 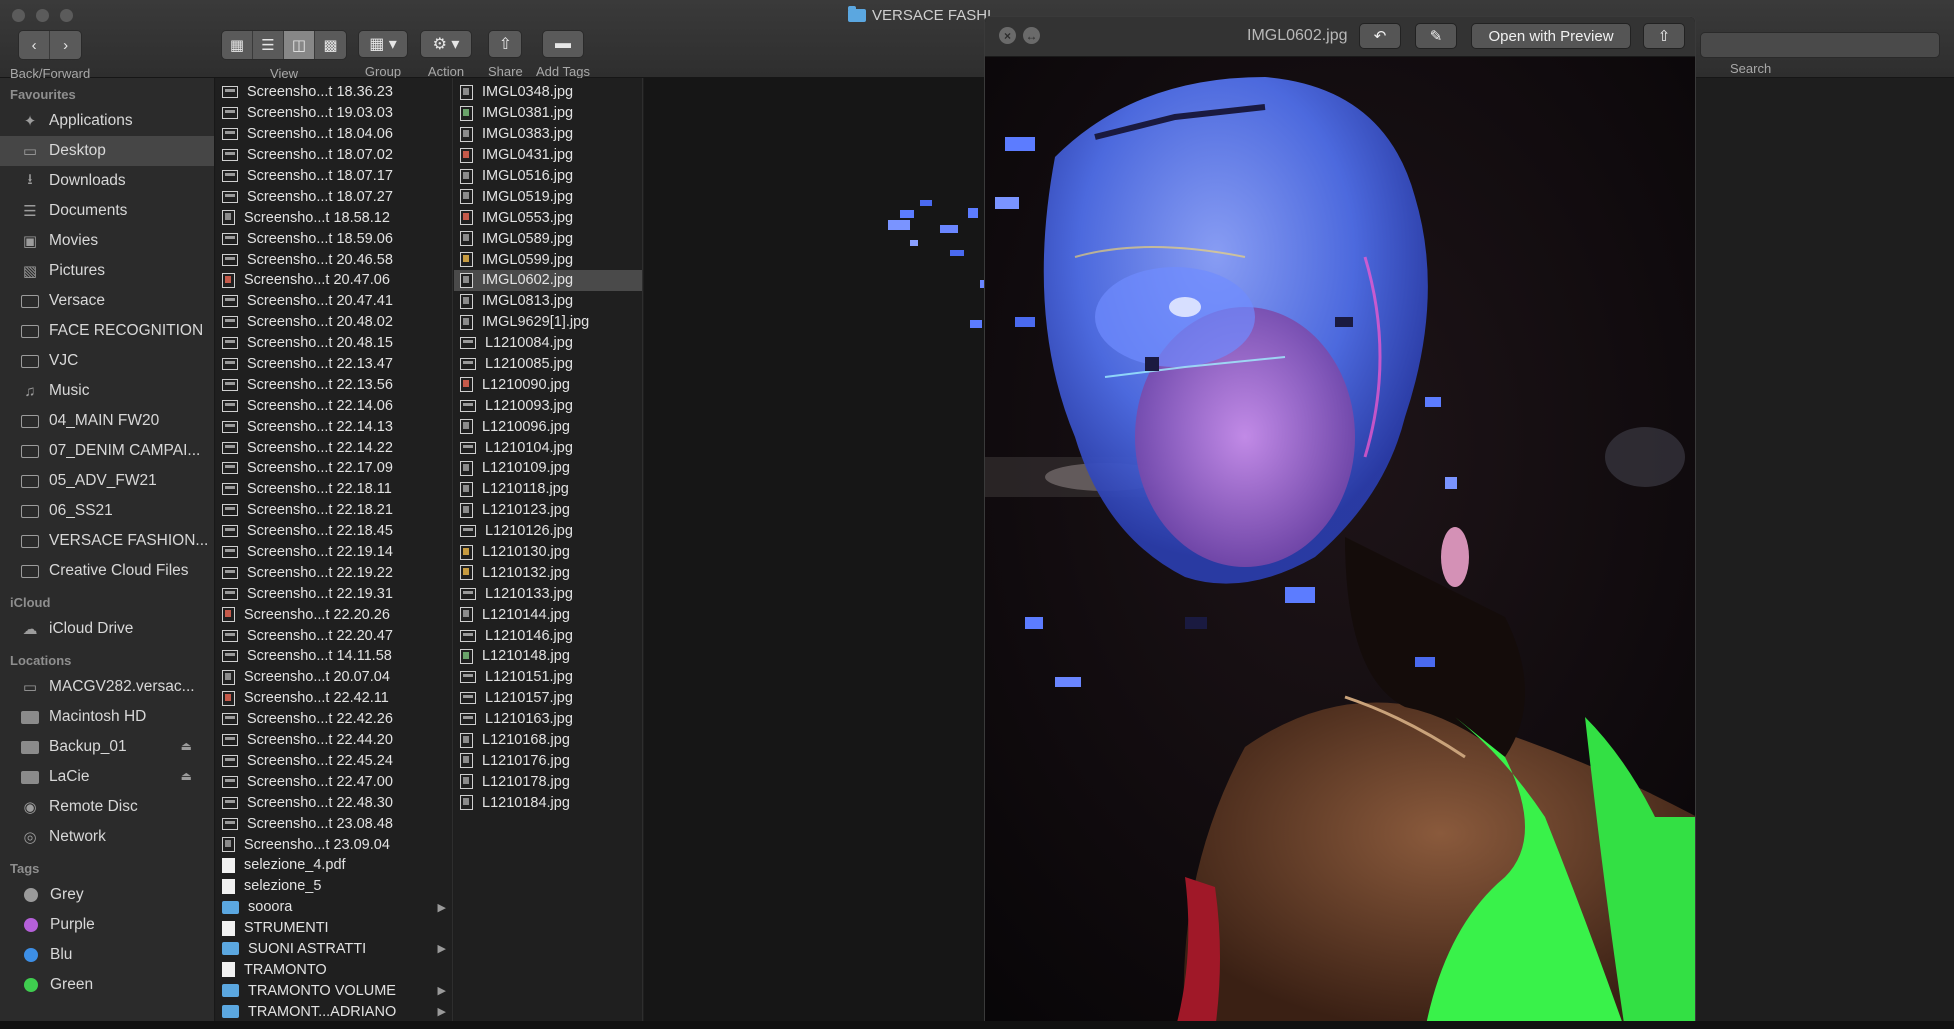 I want to click on file-row: Screensho...t 19.03.03, so click(x=334, y=113).